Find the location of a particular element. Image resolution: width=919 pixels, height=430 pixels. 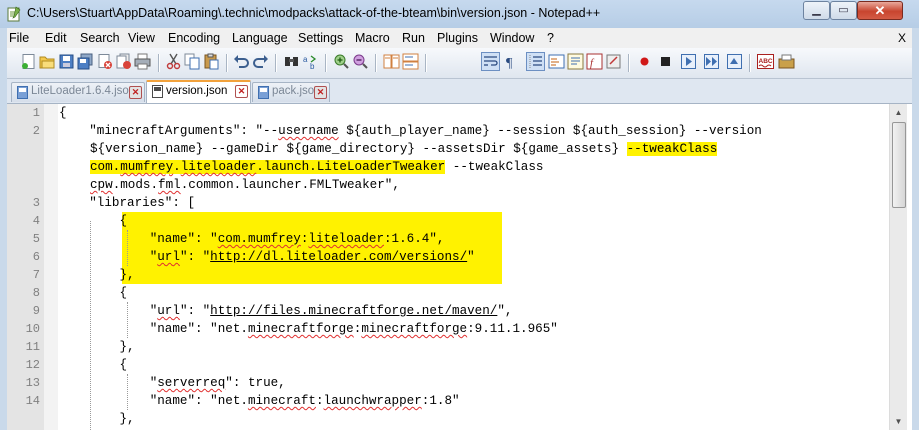

line-number: 10 is located at coordinates (32, 329).